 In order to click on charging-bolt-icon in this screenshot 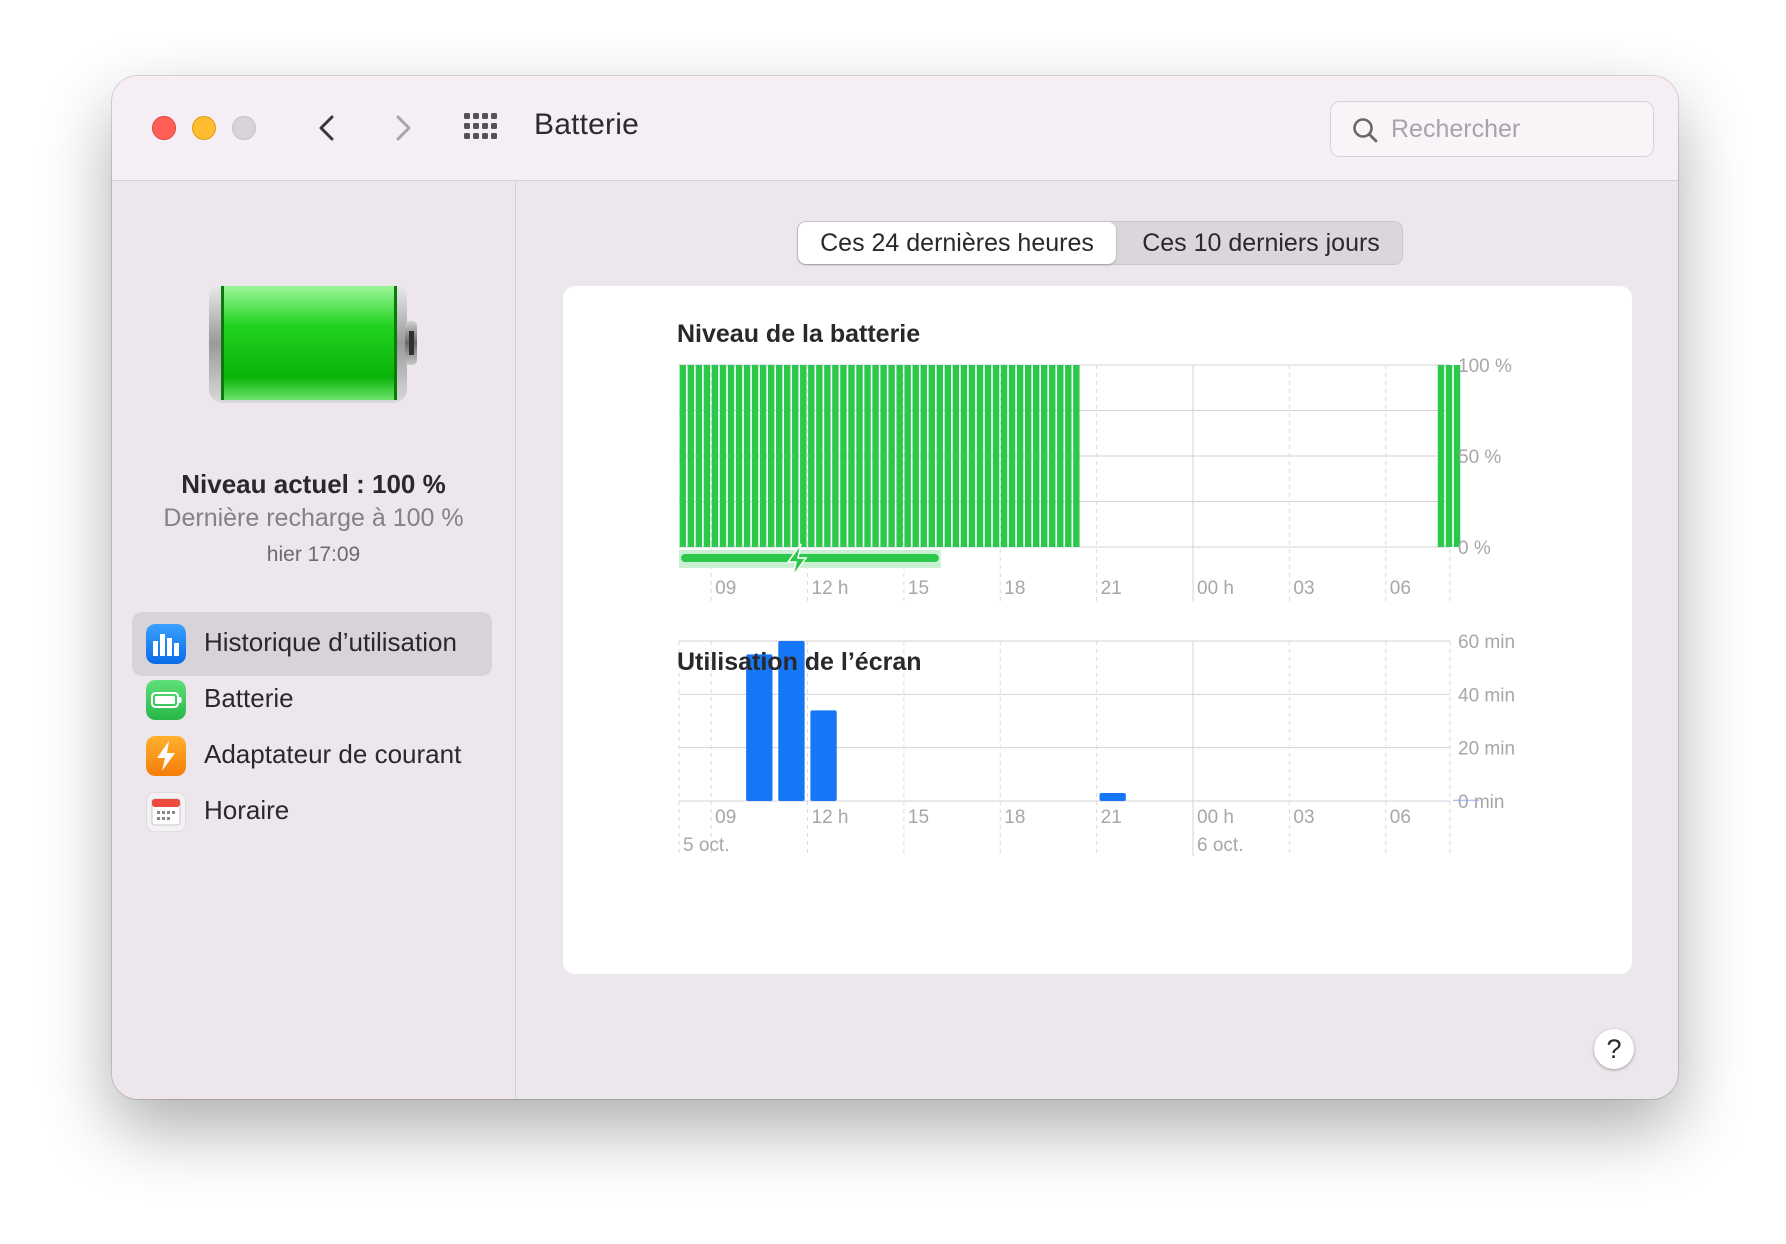, I will do `click(797, 560)`.